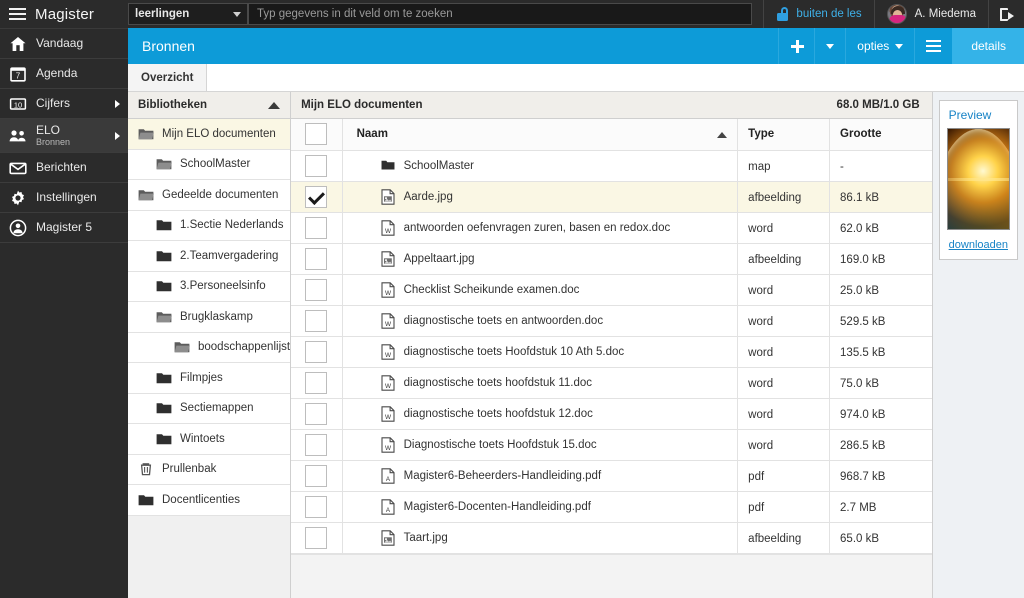 The width and height of the screenshot is (1024, 598). Describe the element at coordinates (933, 46) in the screenshot. I see `list-view-button` at that location.